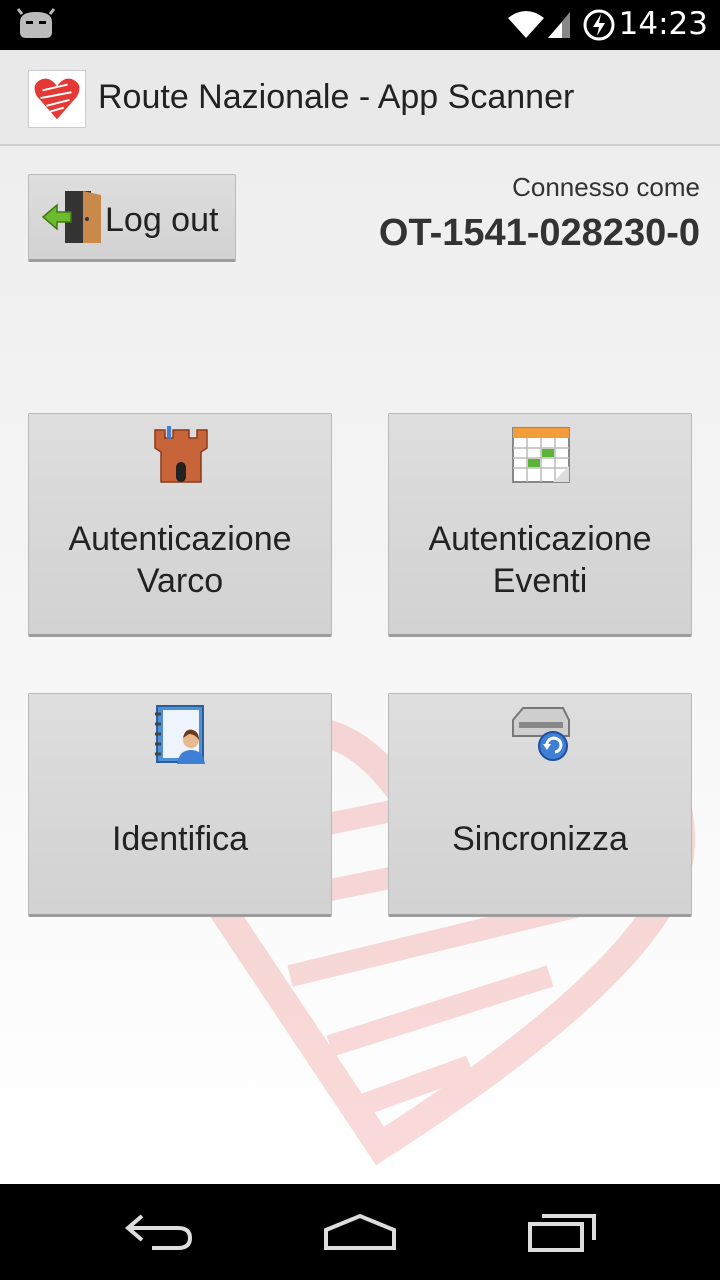  What do you see at coordinates (540, 560) in the screenshot?
I see `auth-eventi-label: Autenticazione Eventi` at bounding box center [540, 560].